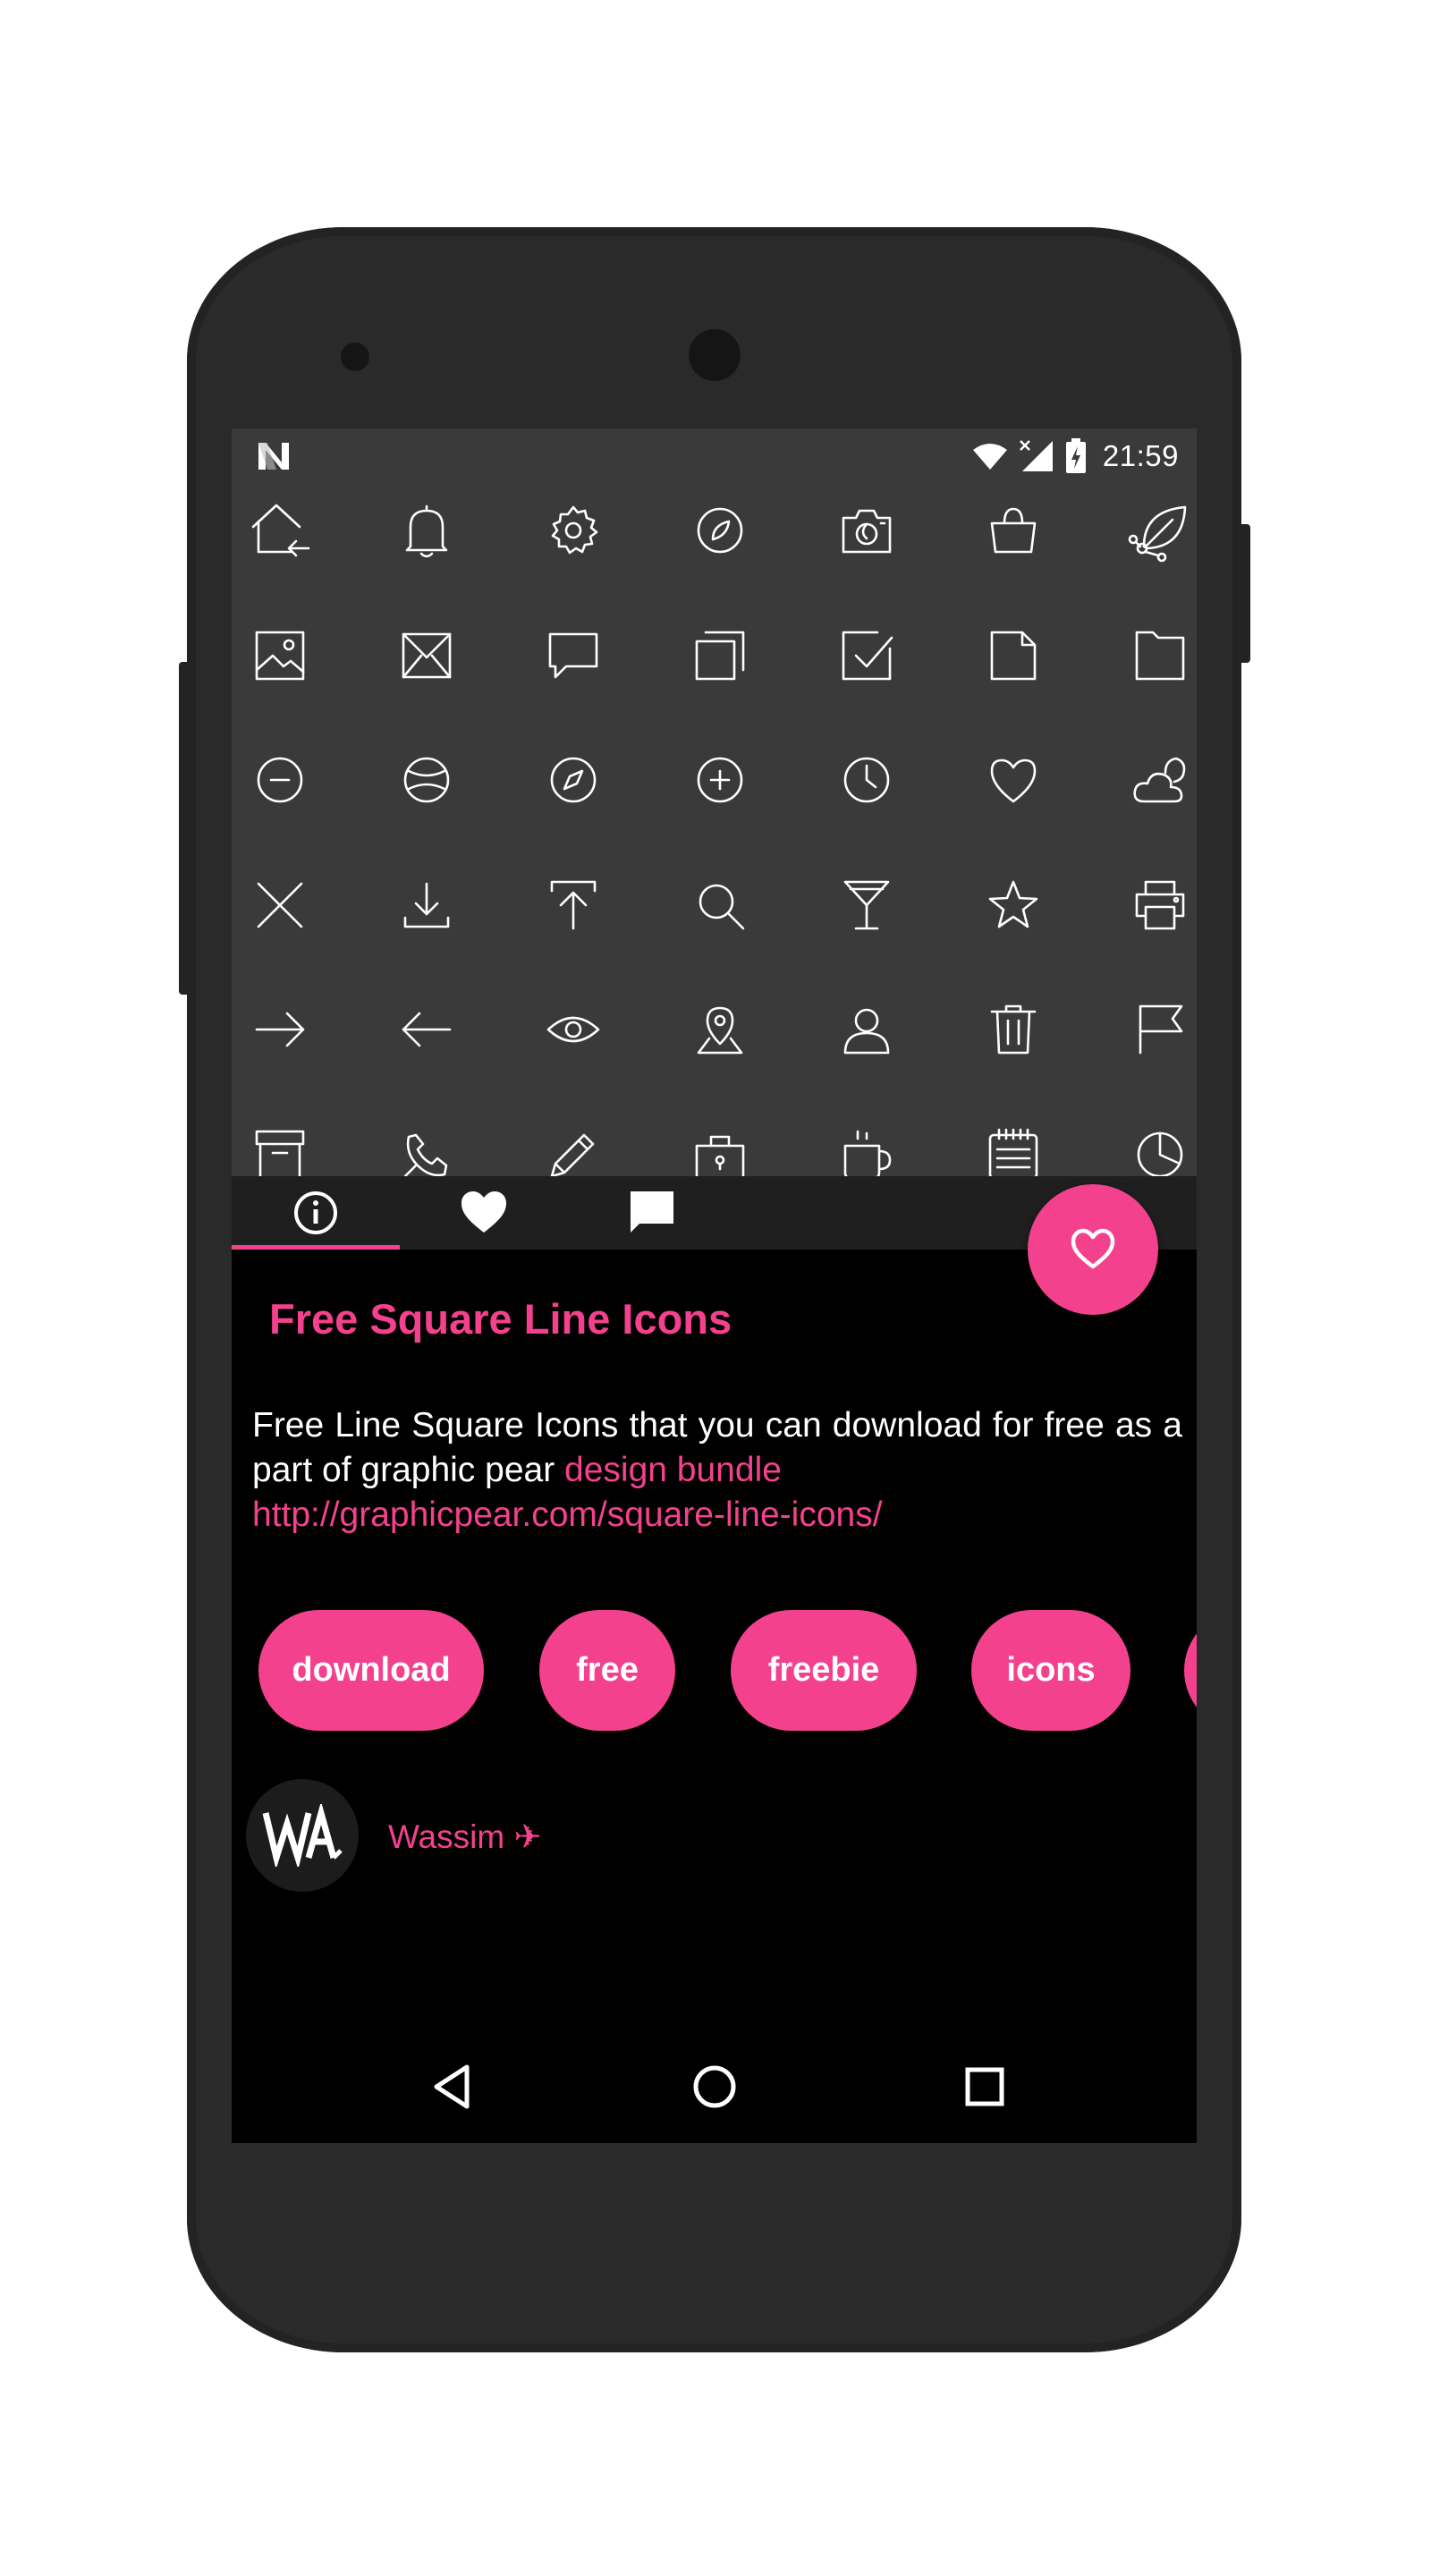 This screenshot has width=1431, height=2576. What do you see at coordinates (501, 1319) in the screenshot?
I see `page-title: Free Square Line Icons` at bounding box center [501, 1319].